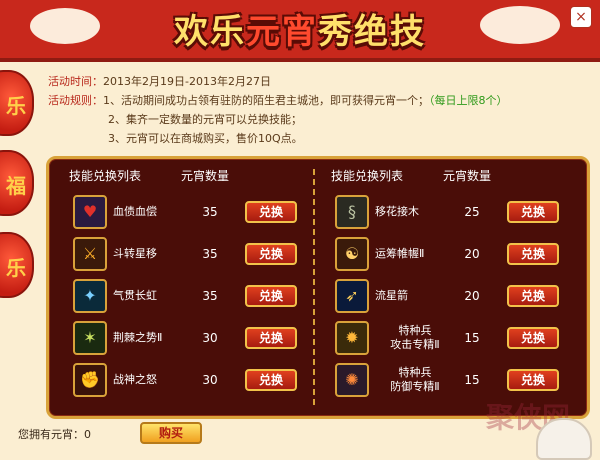 The image size is (600, 460). I want to click on event-rule-2: 2、集齐一定数量的元宵可以兑换技能；, so click(205, 119).